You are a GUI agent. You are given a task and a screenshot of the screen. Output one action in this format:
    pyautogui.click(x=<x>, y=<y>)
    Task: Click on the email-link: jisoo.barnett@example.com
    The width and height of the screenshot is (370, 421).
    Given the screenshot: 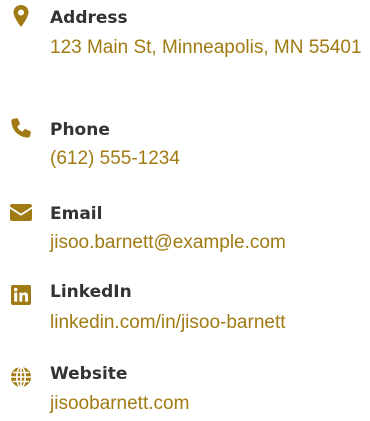 What is the action you would take?
    pyautogui.click(x=208, y=243)
    